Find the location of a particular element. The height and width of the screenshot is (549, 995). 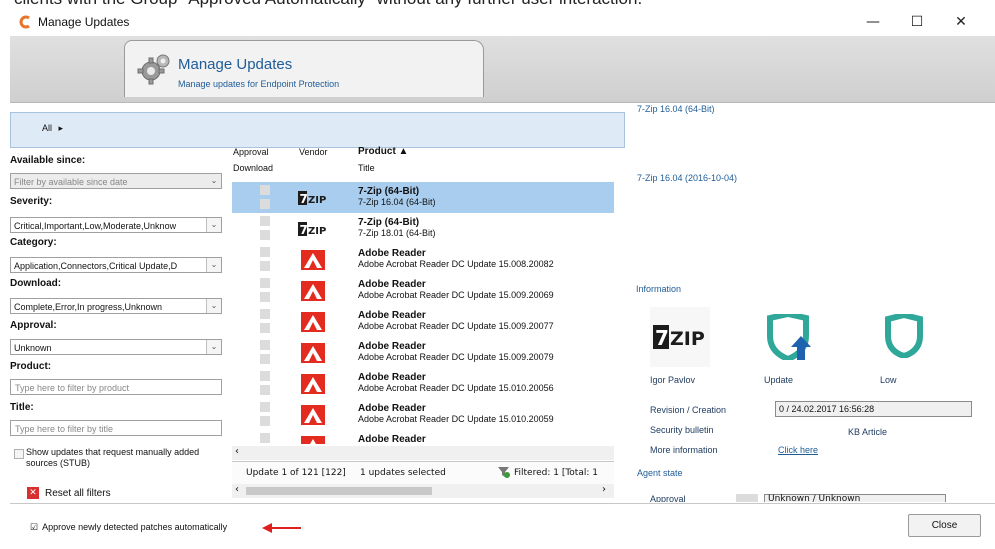

breadcrumb-label: All is located at coordinates (47, 128).